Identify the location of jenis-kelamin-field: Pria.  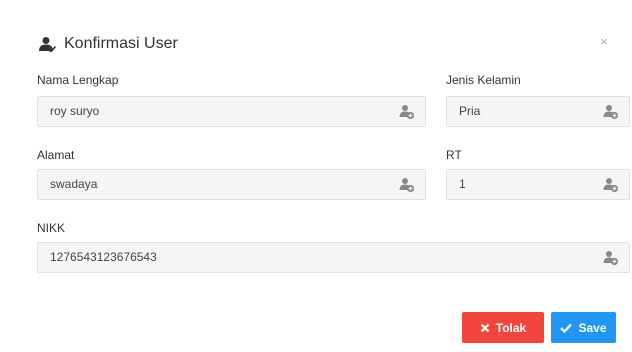
(538, 111).